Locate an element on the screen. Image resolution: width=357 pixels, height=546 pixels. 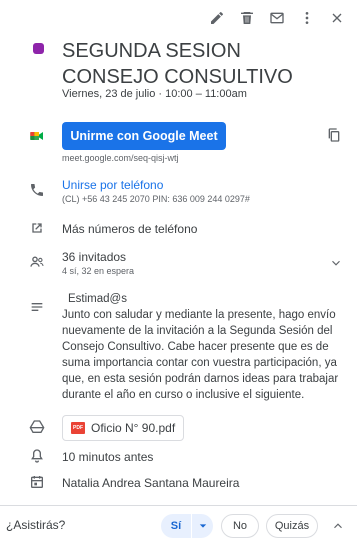
bell-icon is located at coordinates (37, 456).